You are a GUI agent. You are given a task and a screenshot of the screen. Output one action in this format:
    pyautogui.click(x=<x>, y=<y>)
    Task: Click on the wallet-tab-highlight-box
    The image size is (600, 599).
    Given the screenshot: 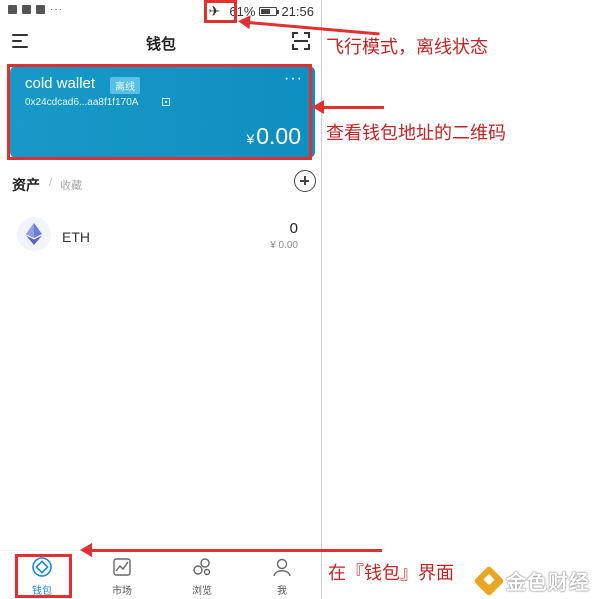 What is the action you would take?
    pyautogui.click(x=43, y=576)
    